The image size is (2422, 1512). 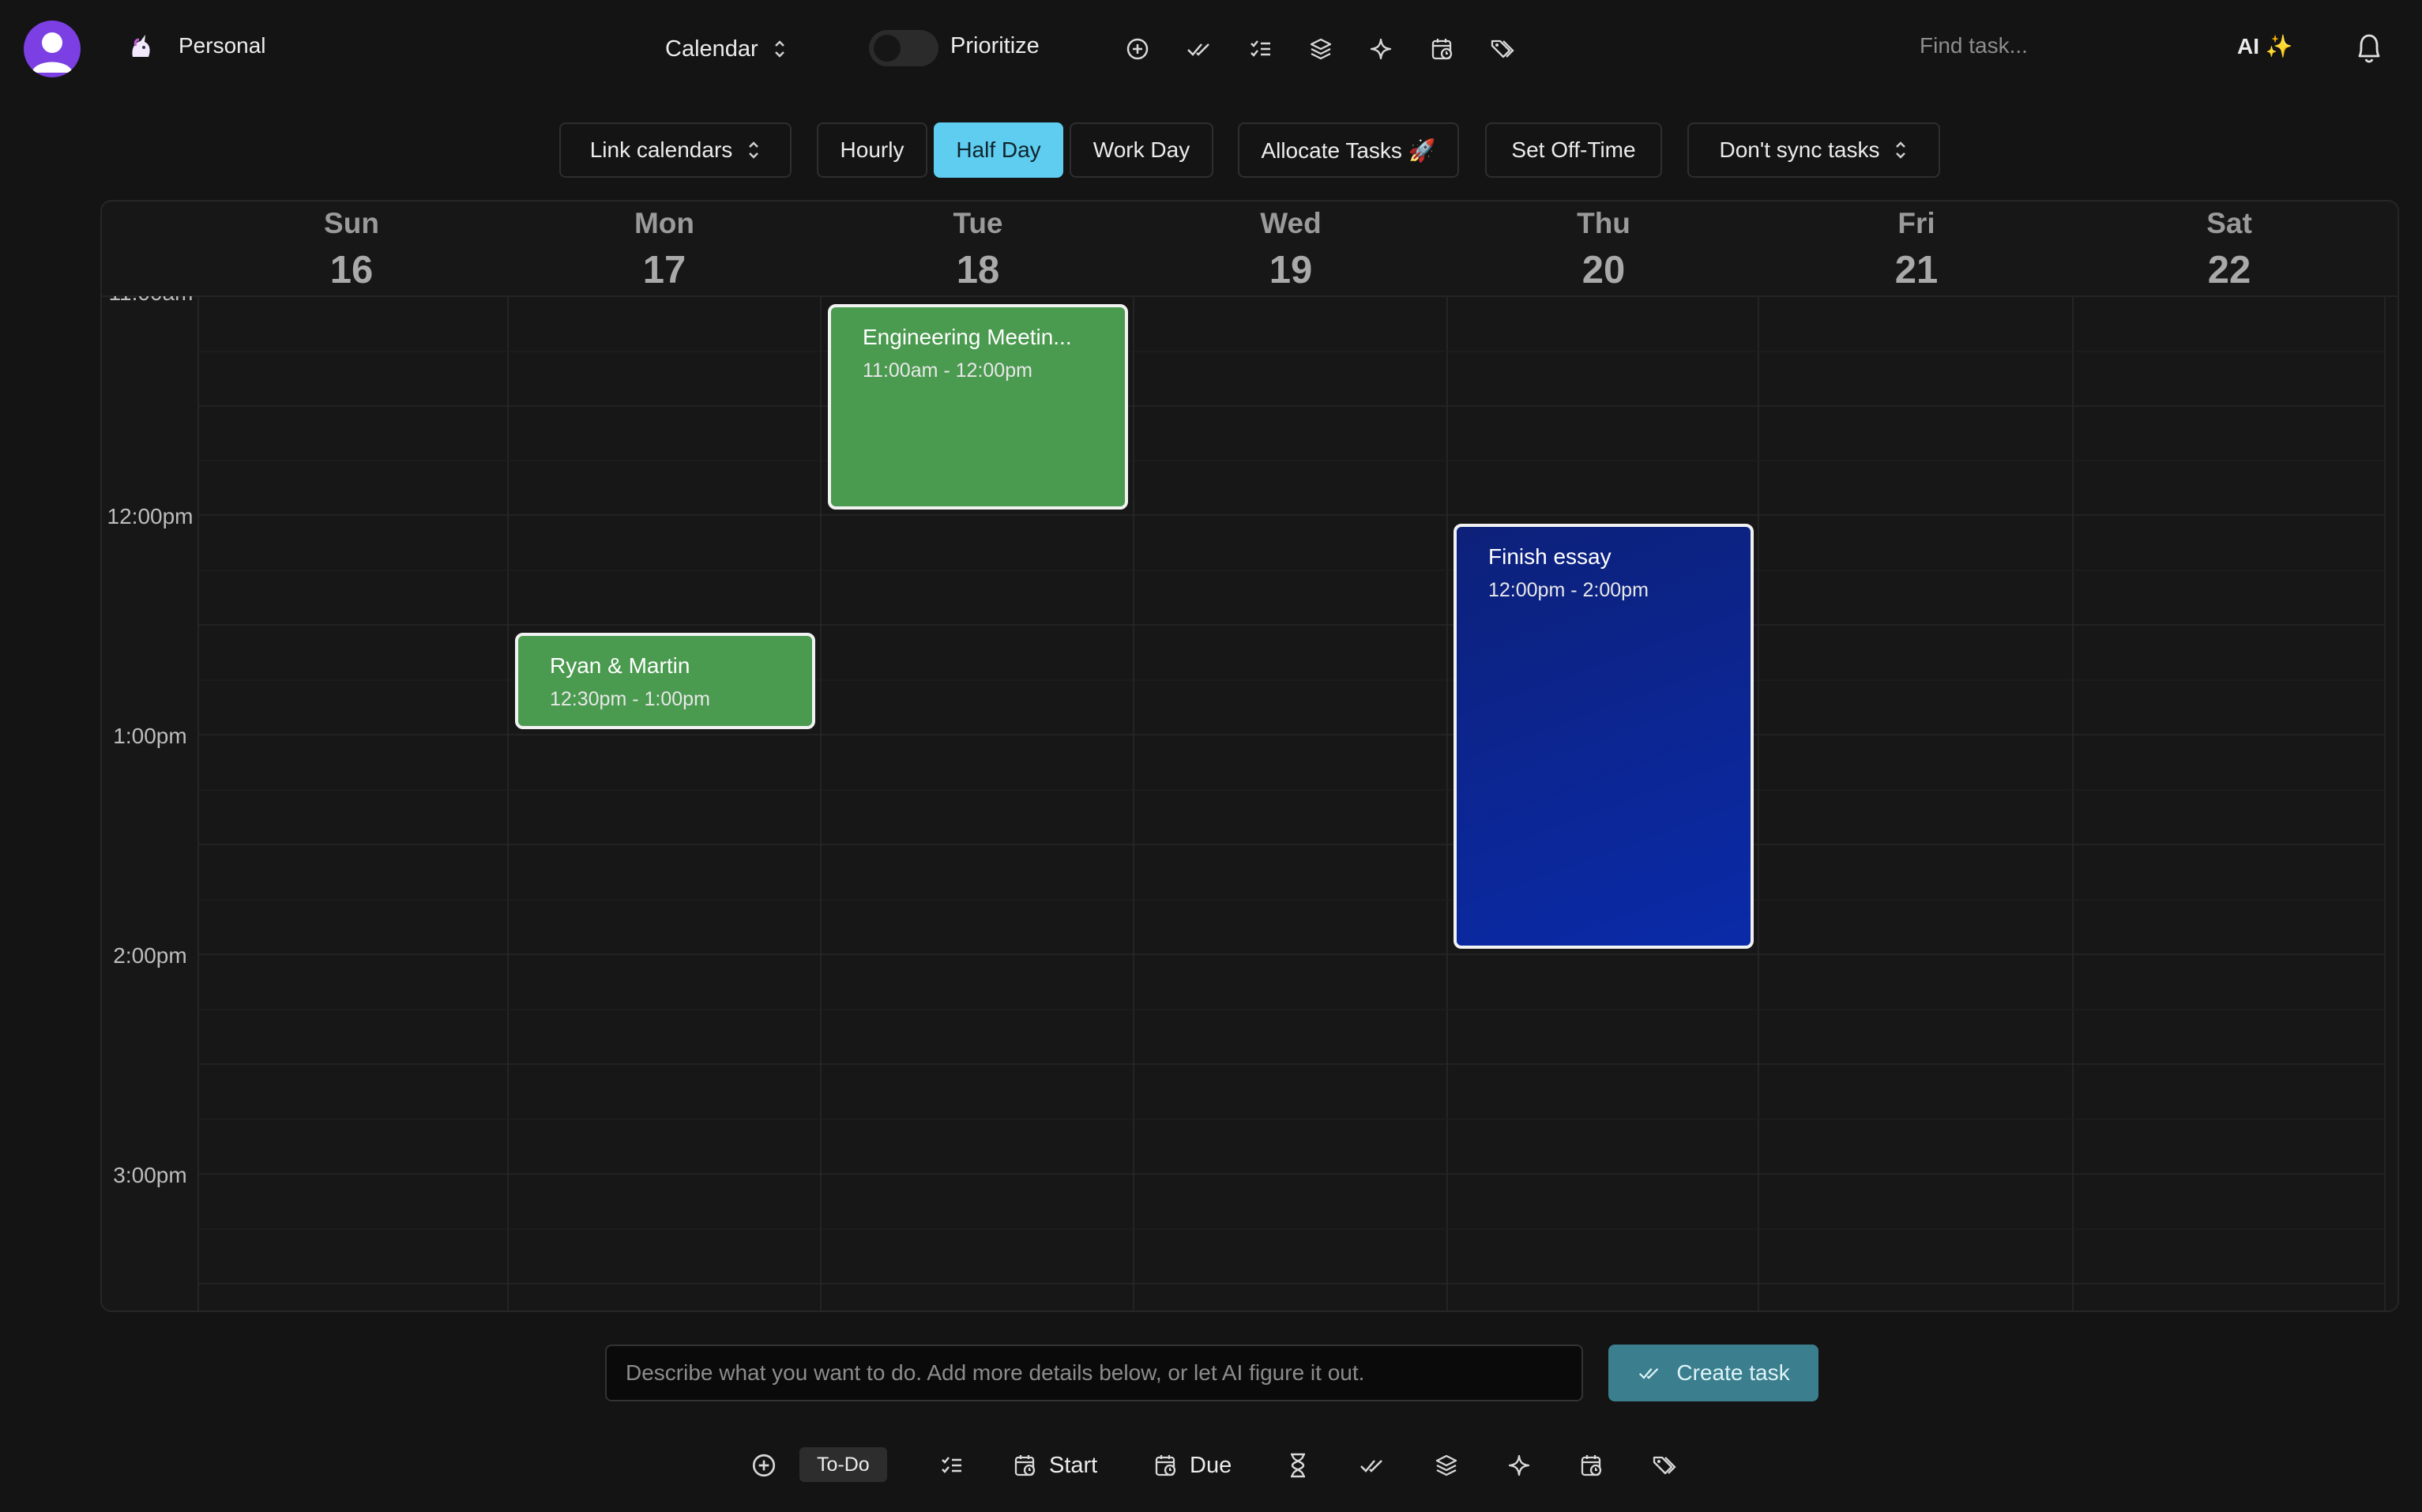 I want to click on link-calendars-button: Link calendars, so click(x=675, y=150).